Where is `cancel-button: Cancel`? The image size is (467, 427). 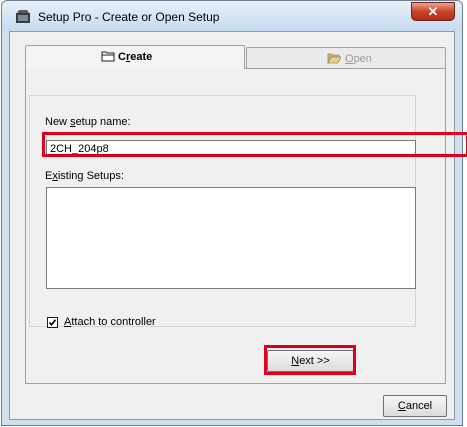
cancel-button: Cancel is located at coordinates (415, 406).